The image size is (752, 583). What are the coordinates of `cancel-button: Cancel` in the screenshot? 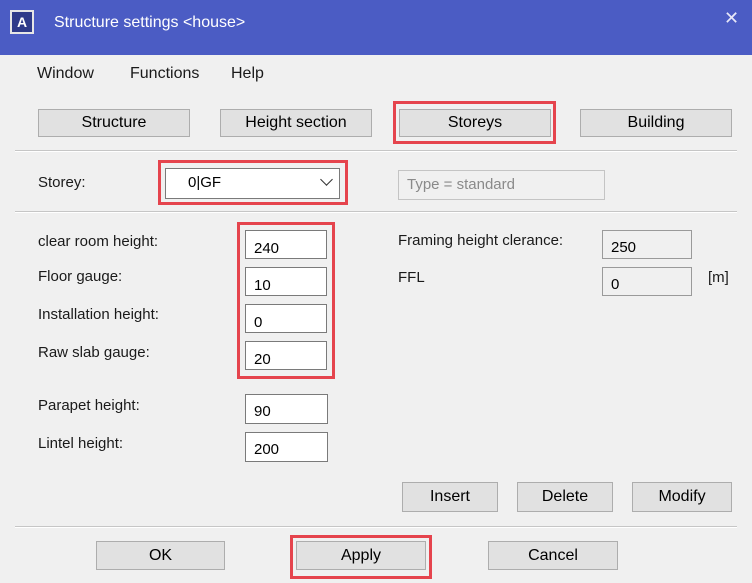 It's located at (553, 555).